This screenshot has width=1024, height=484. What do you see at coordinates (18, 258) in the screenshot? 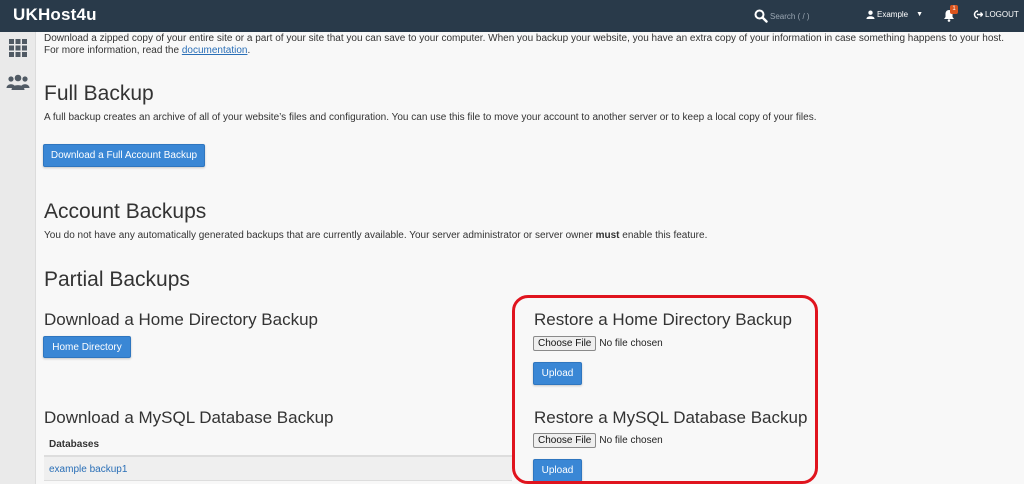
I see `sidebar` at bounding box center [18, 258].